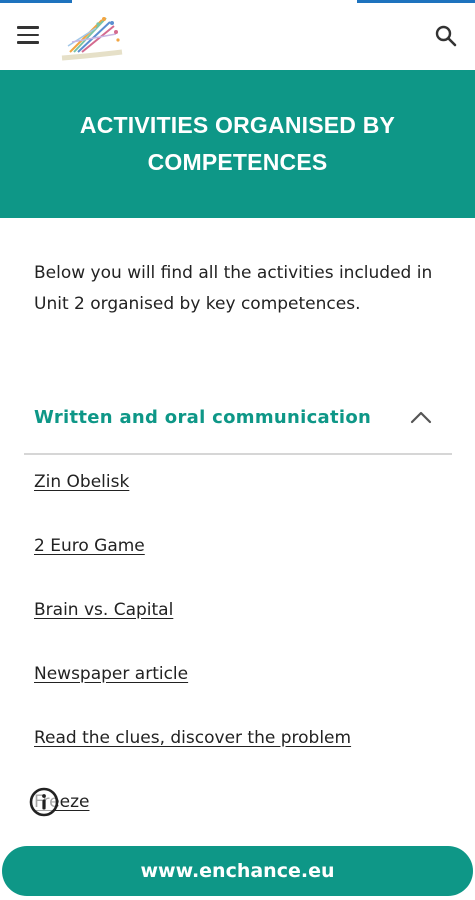 This screenshot has height=900, width=475. Describe the element at coordinates (111, 674) in the screenshot. I see `activity-link-newspaper-article: Newspaper article` at that location.